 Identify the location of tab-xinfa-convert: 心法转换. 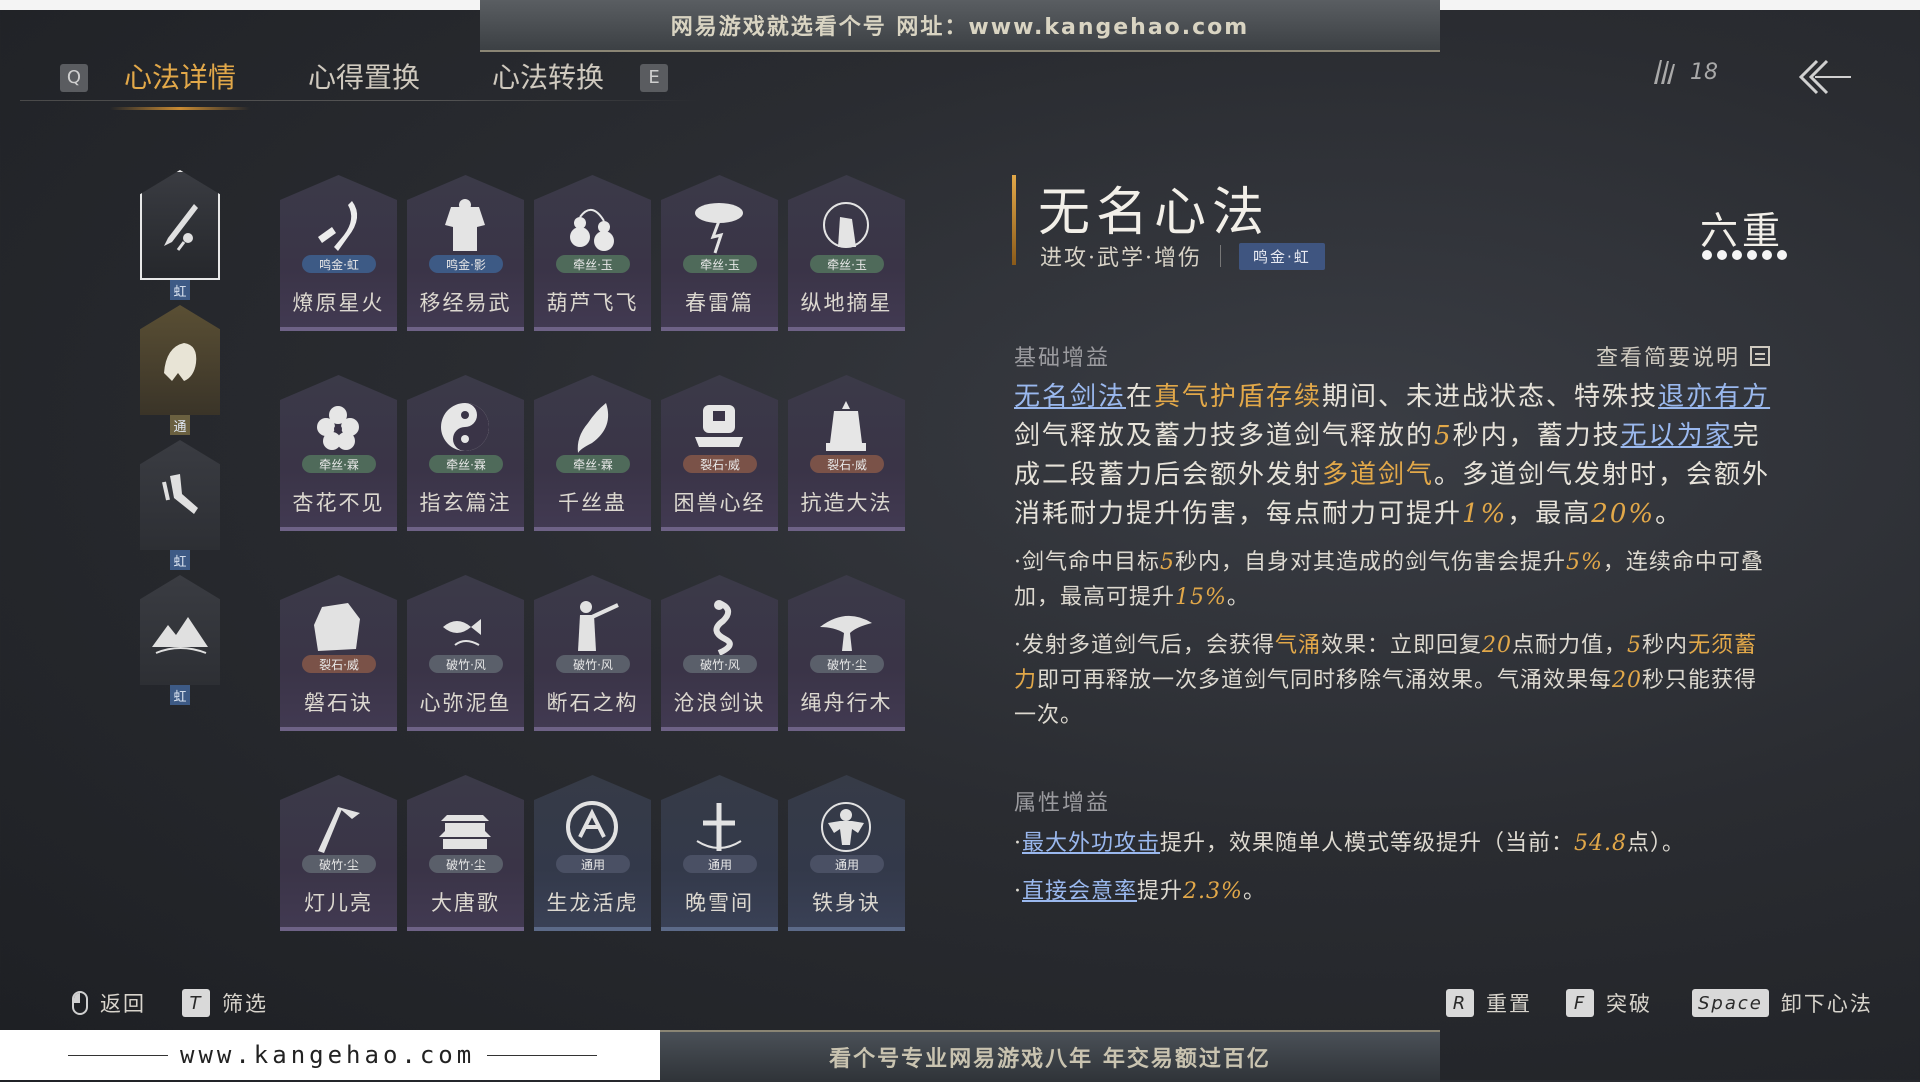
(548, 78).